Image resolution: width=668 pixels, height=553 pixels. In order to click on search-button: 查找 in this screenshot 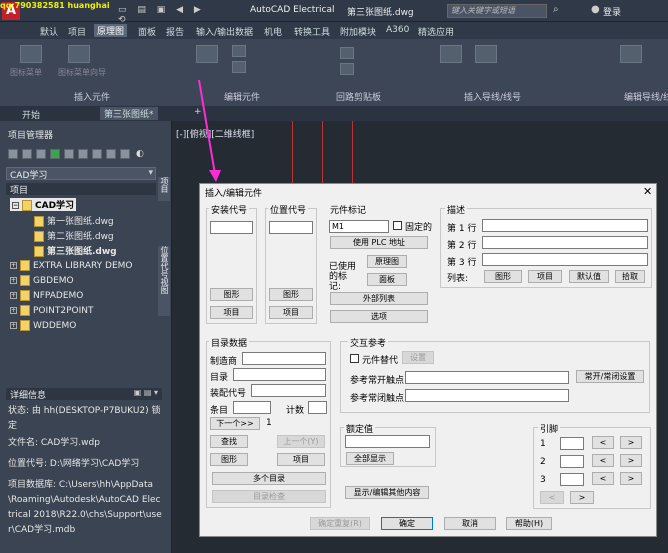, I will do `click(229, 441)`.